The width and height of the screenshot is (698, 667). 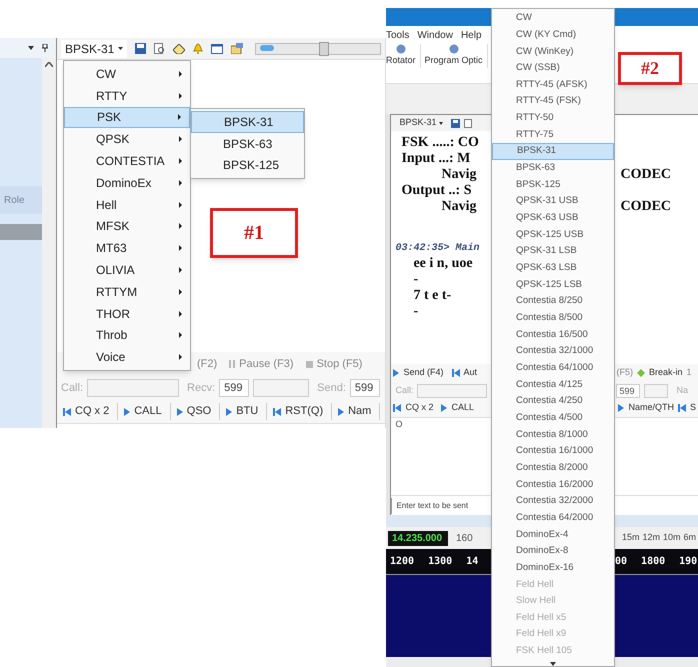 I want to click on band-button: 15m, so click(x=631, y=538).